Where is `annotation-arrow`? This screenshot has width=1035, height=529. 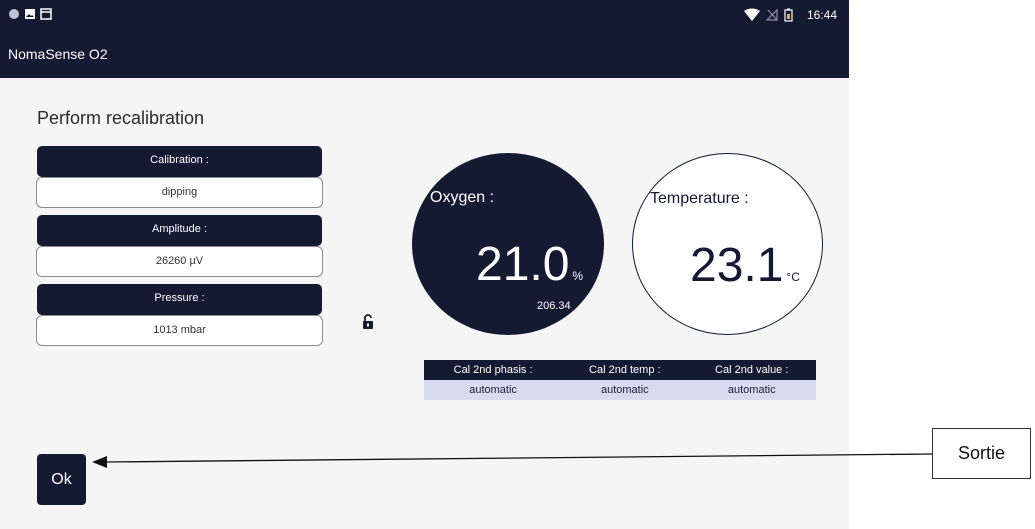
annotation-arrow is located at coordinates (512, 460).